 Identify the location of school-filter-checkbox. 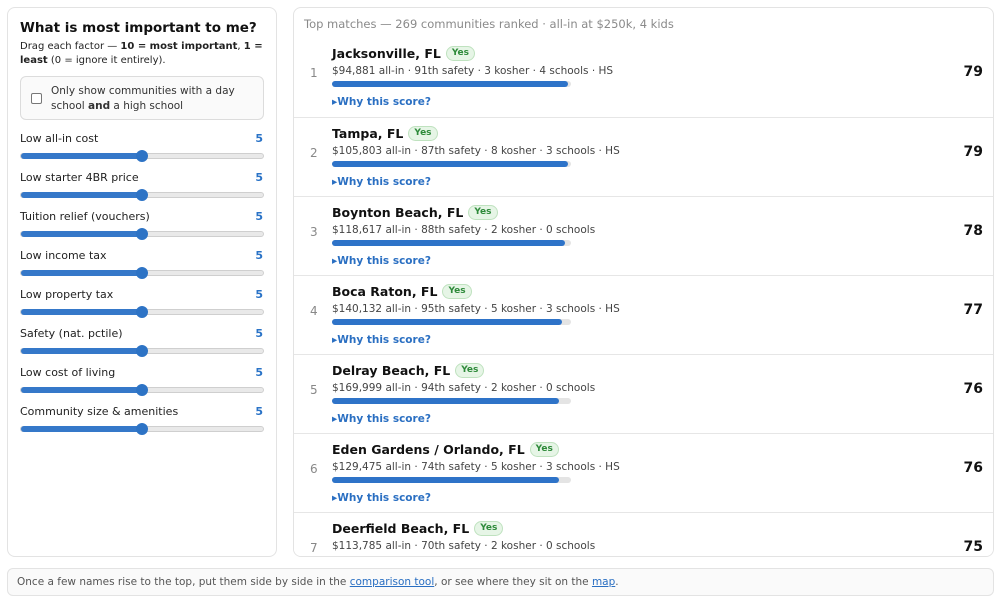
(36, 98).